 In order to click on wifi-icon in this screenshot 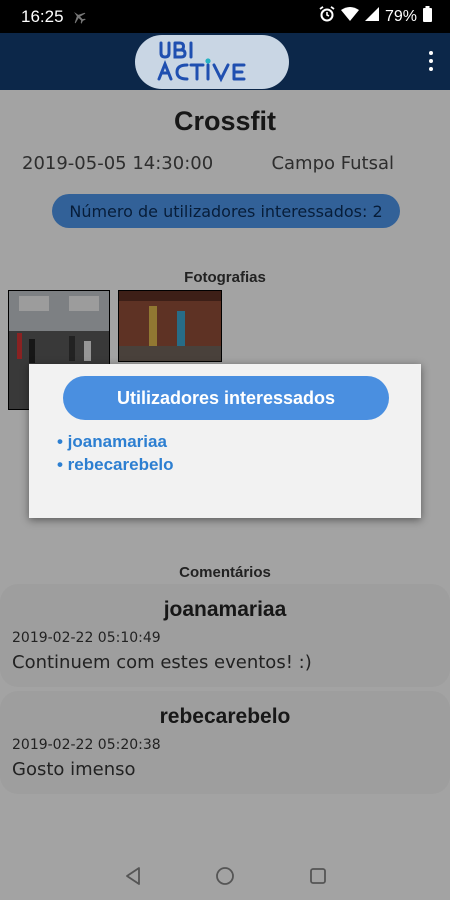, I will do `click(349, 16)`.